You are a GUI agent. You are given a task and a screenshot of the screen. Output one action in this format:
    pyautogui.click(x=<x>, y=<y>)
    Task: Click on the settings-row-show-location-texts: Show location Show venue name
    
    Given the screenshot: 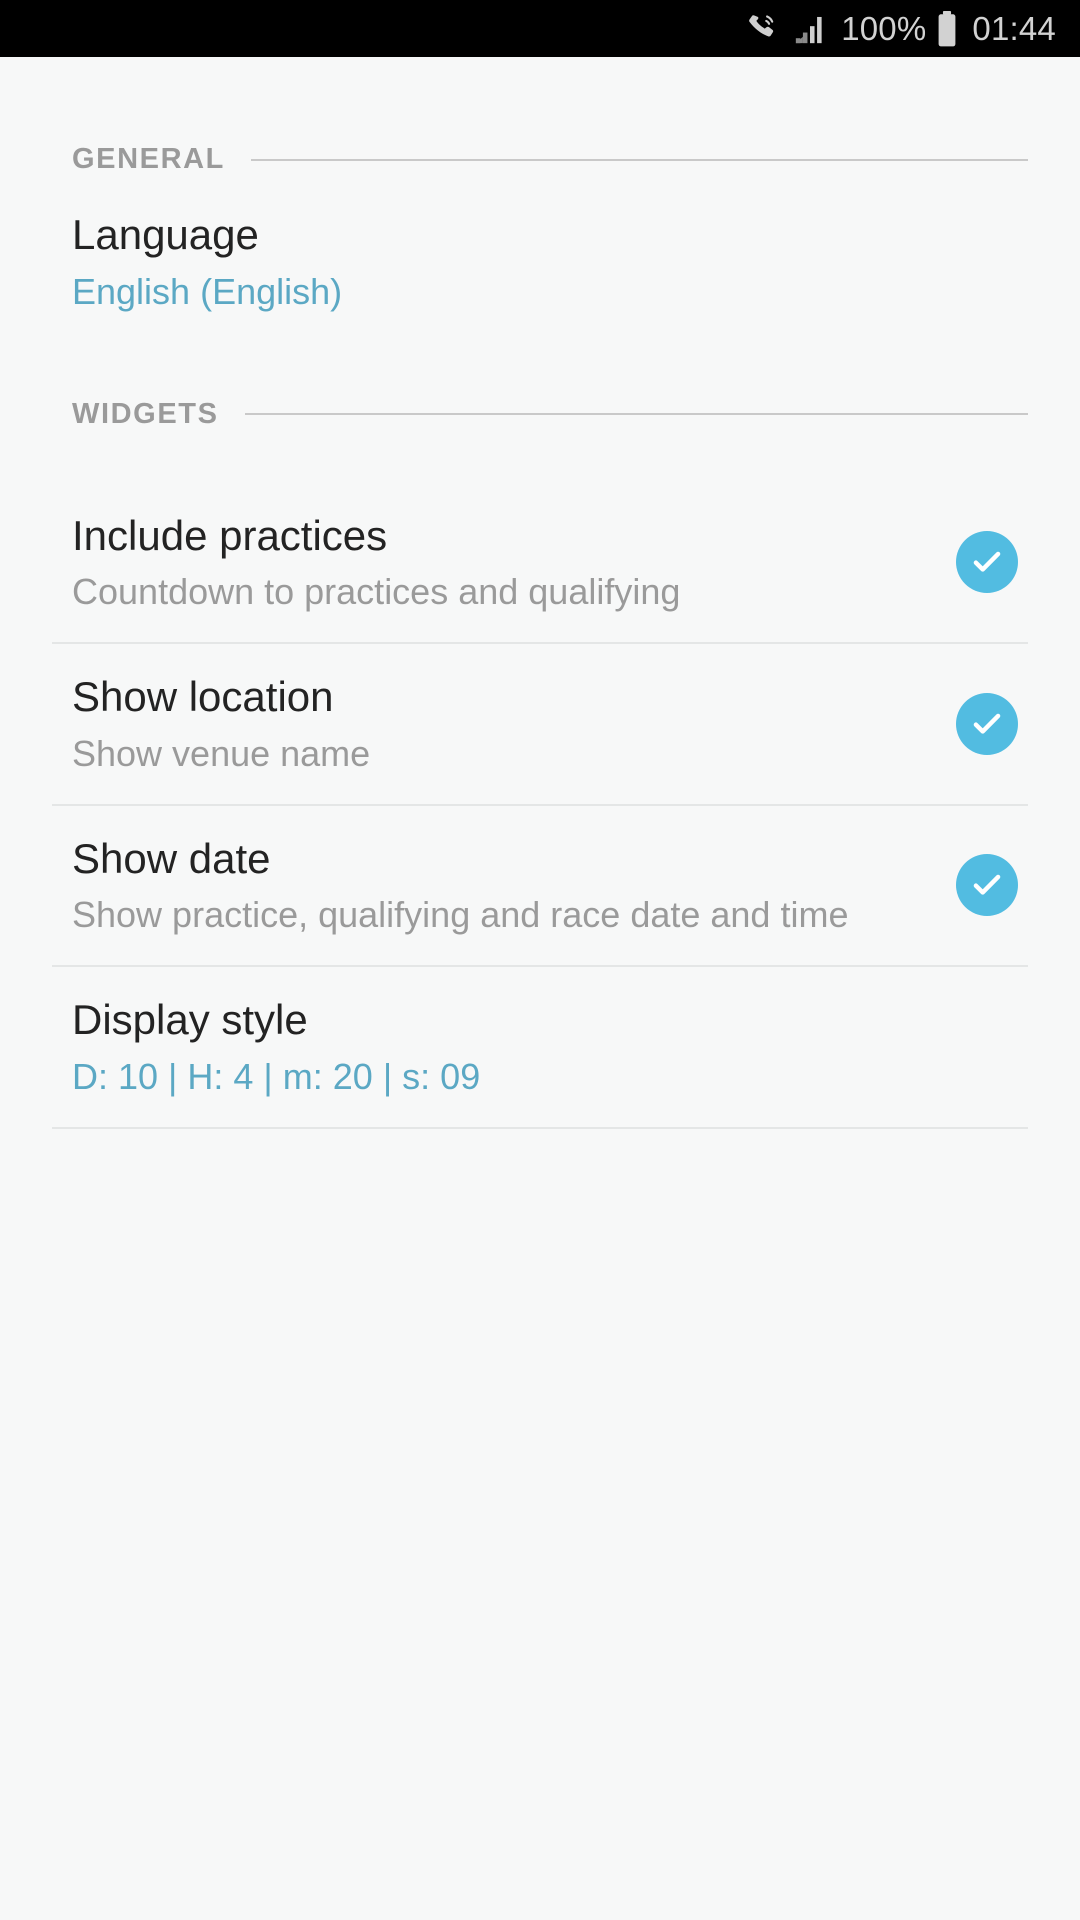 What is the action you would take?
    pyautogui.click(x=514, y=724)
    